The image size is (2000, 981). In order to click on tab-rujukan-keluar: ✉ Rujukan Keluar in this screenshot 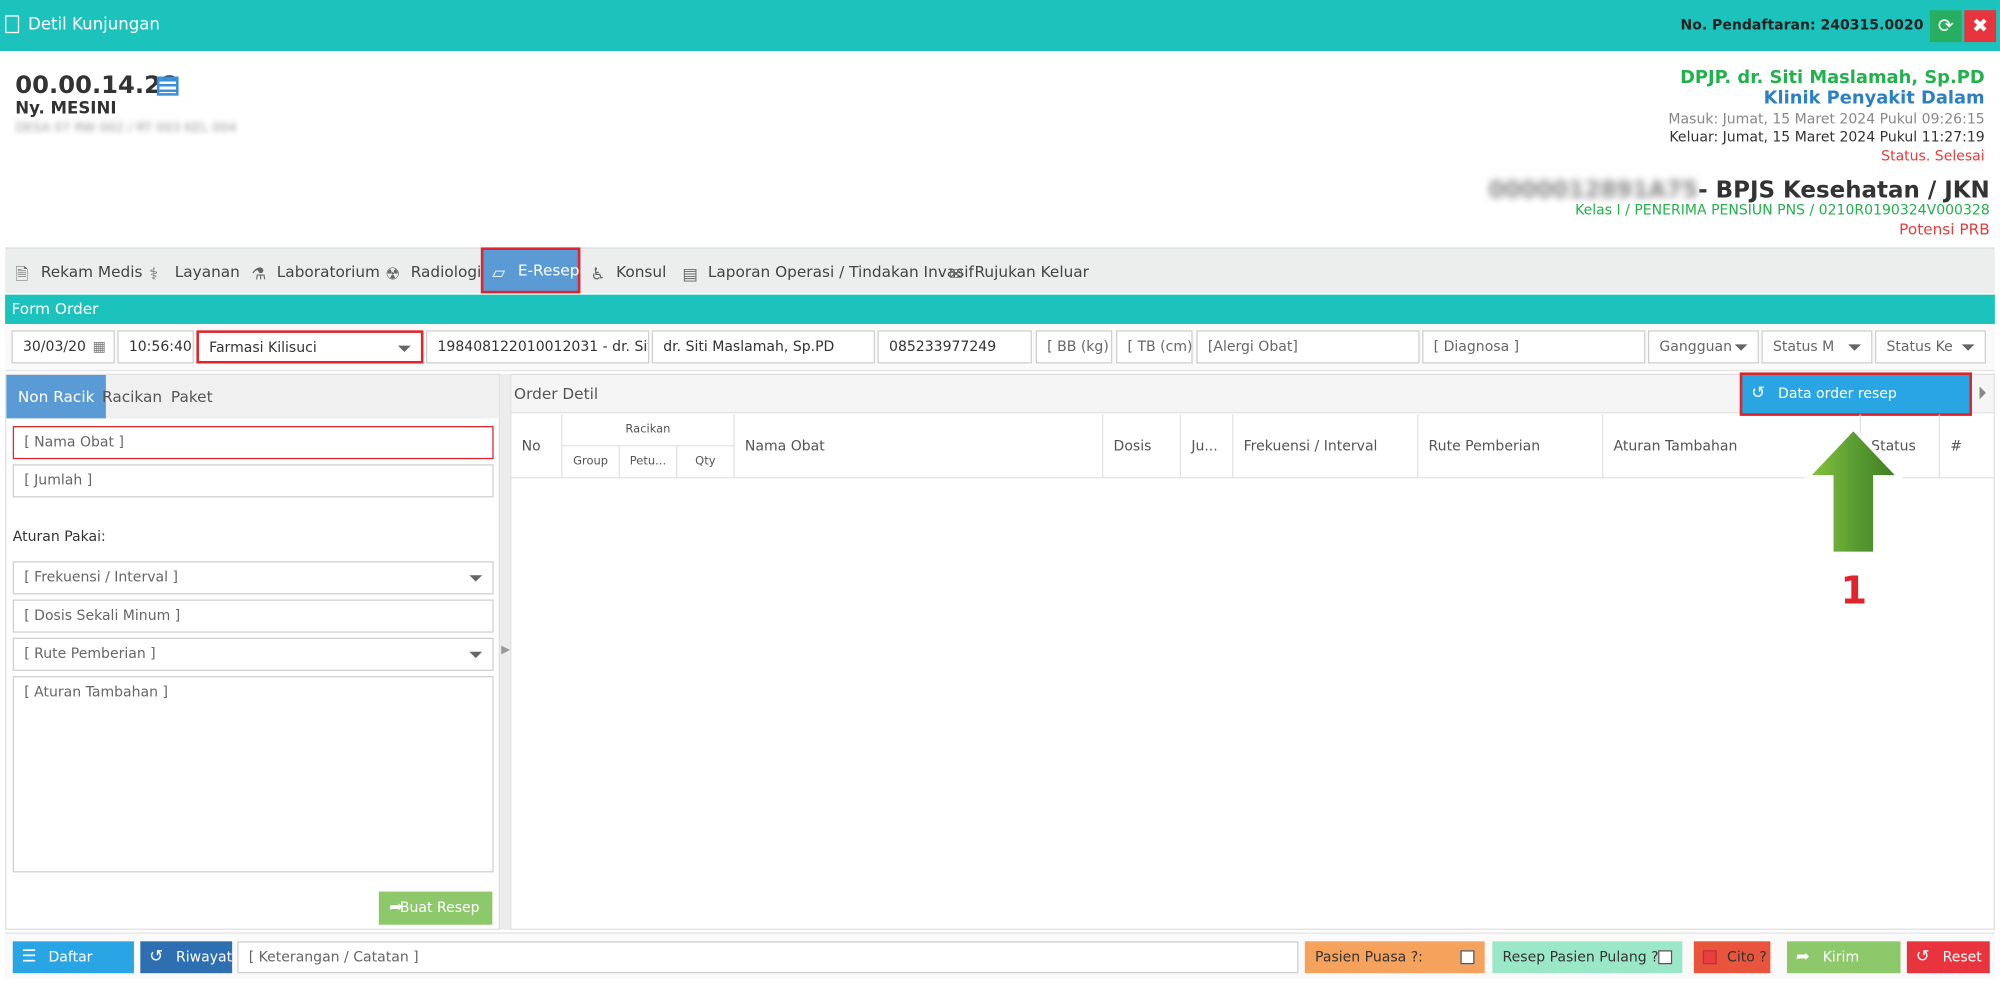, I will do `click(1019, 272)`.